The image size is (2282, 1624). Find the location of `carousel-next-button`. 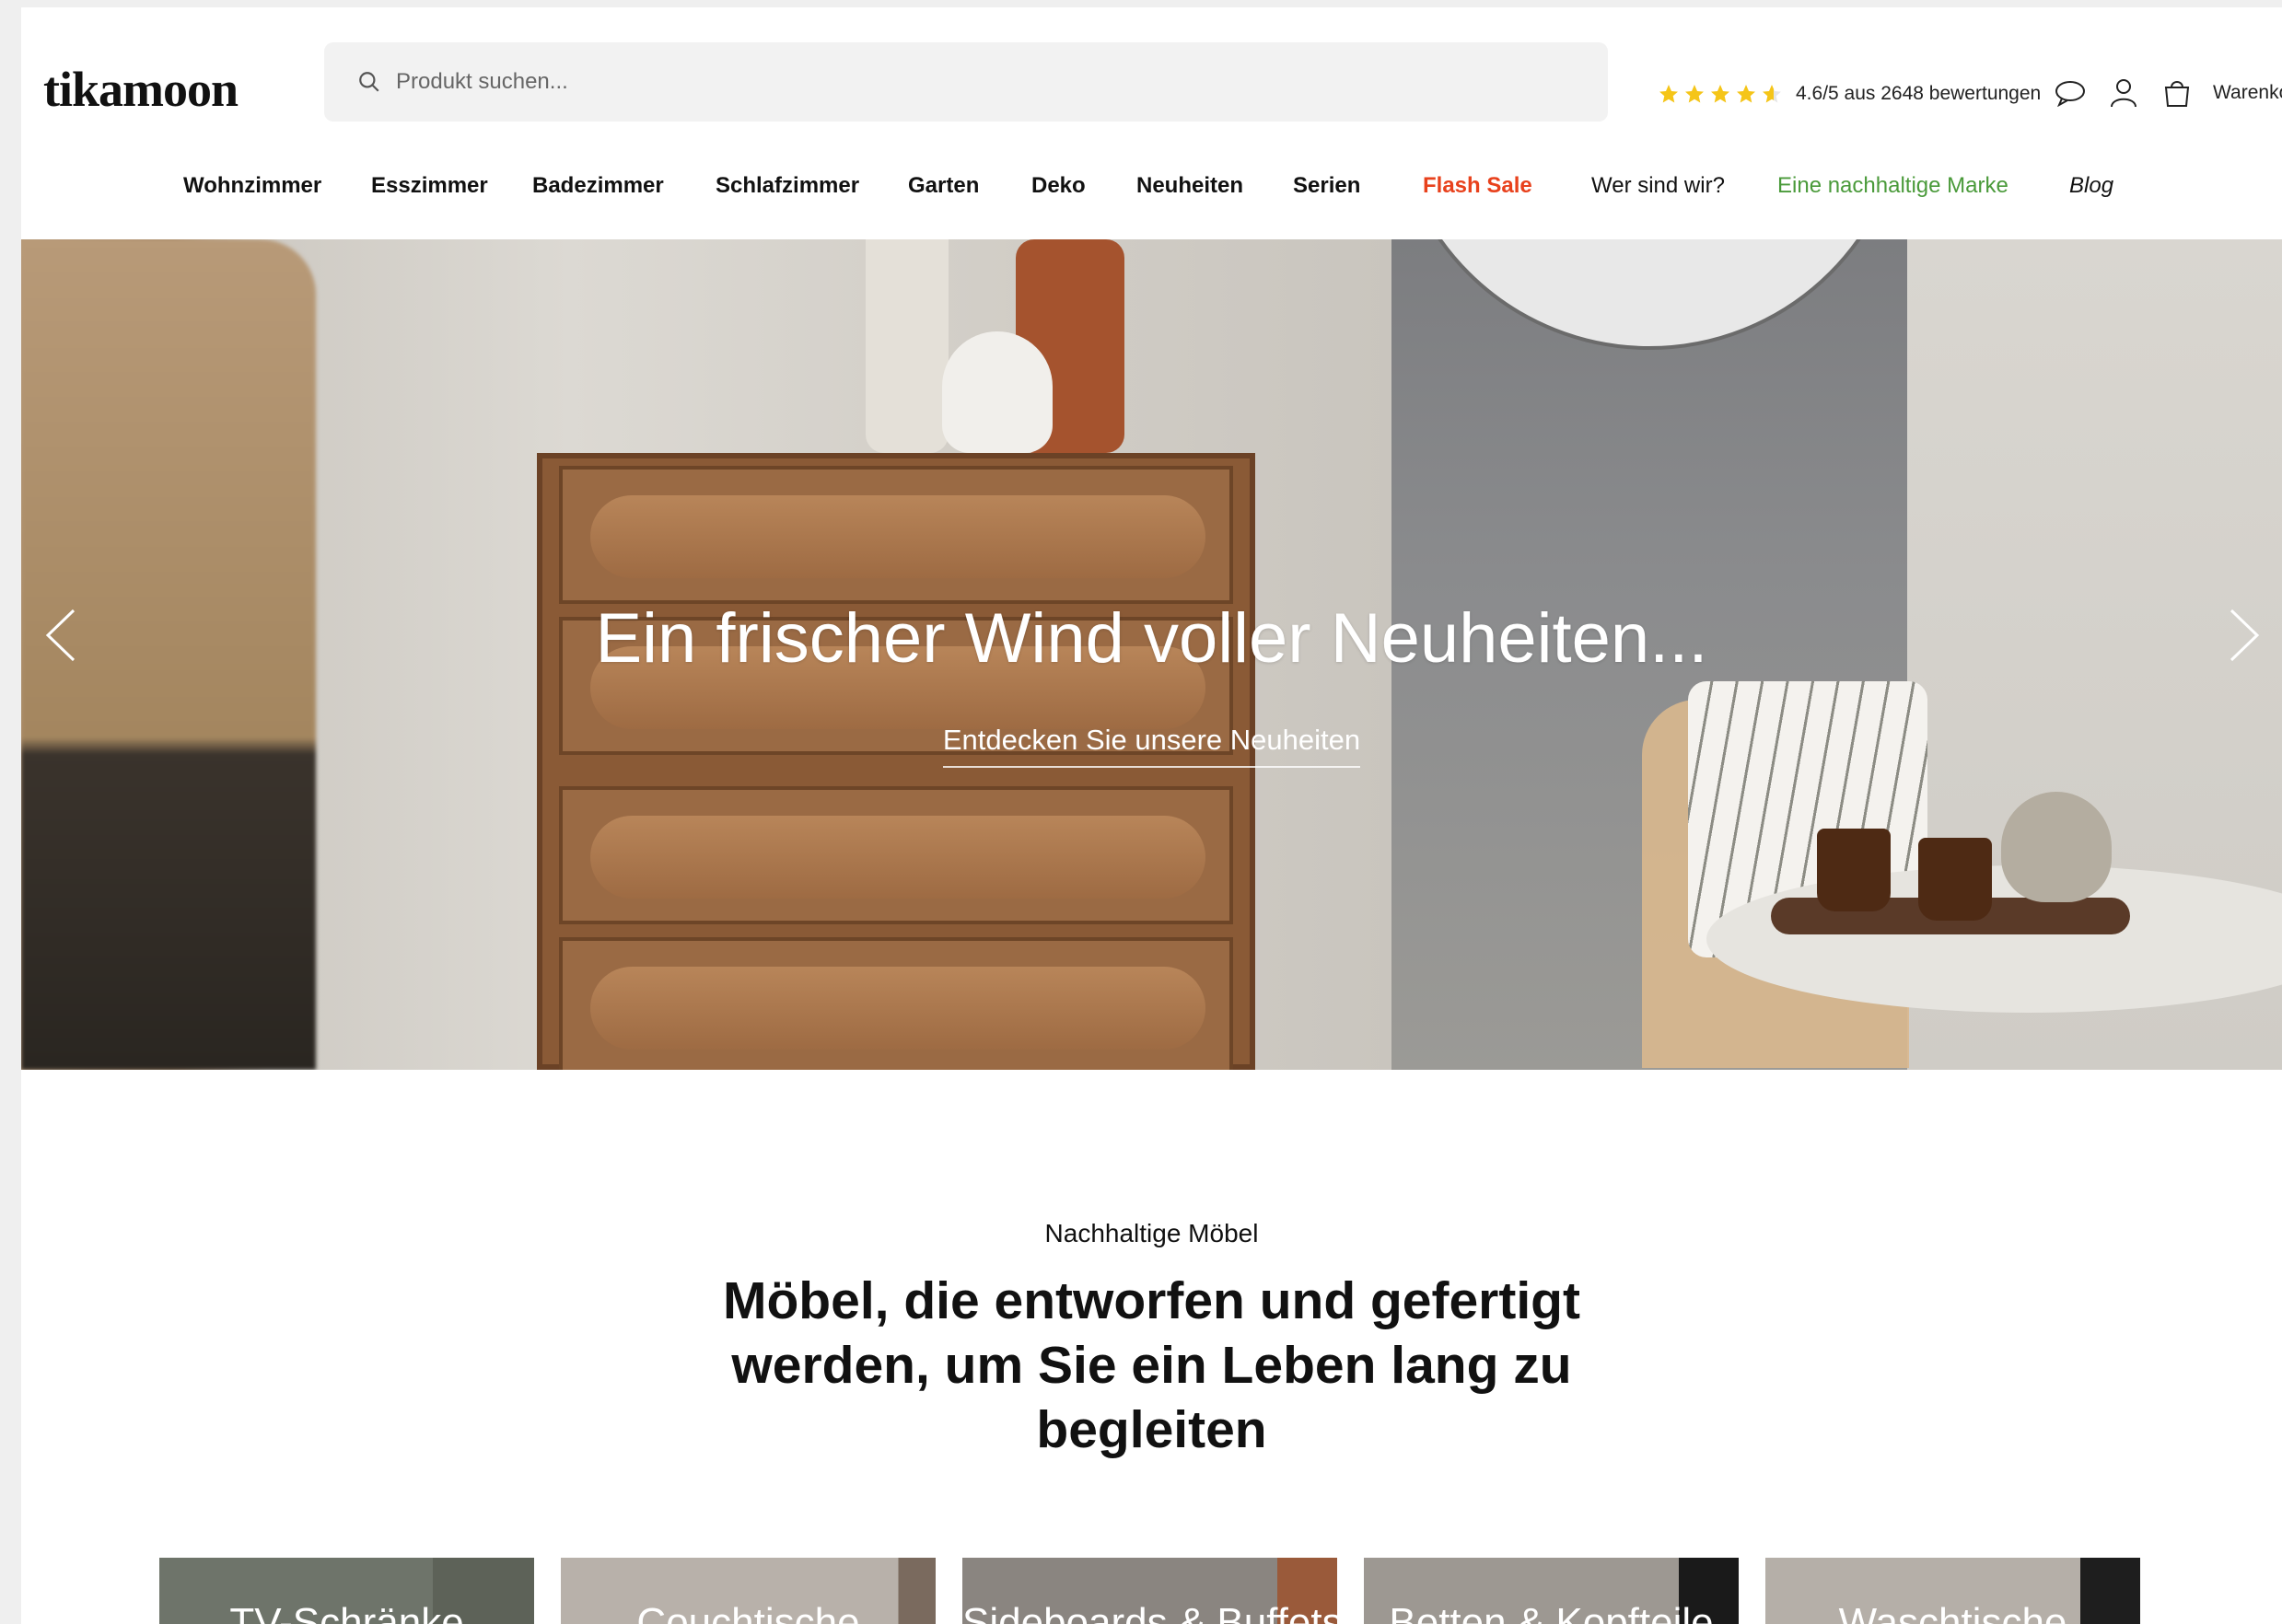

carousel-next-button is located at coordinates (2245, 635).